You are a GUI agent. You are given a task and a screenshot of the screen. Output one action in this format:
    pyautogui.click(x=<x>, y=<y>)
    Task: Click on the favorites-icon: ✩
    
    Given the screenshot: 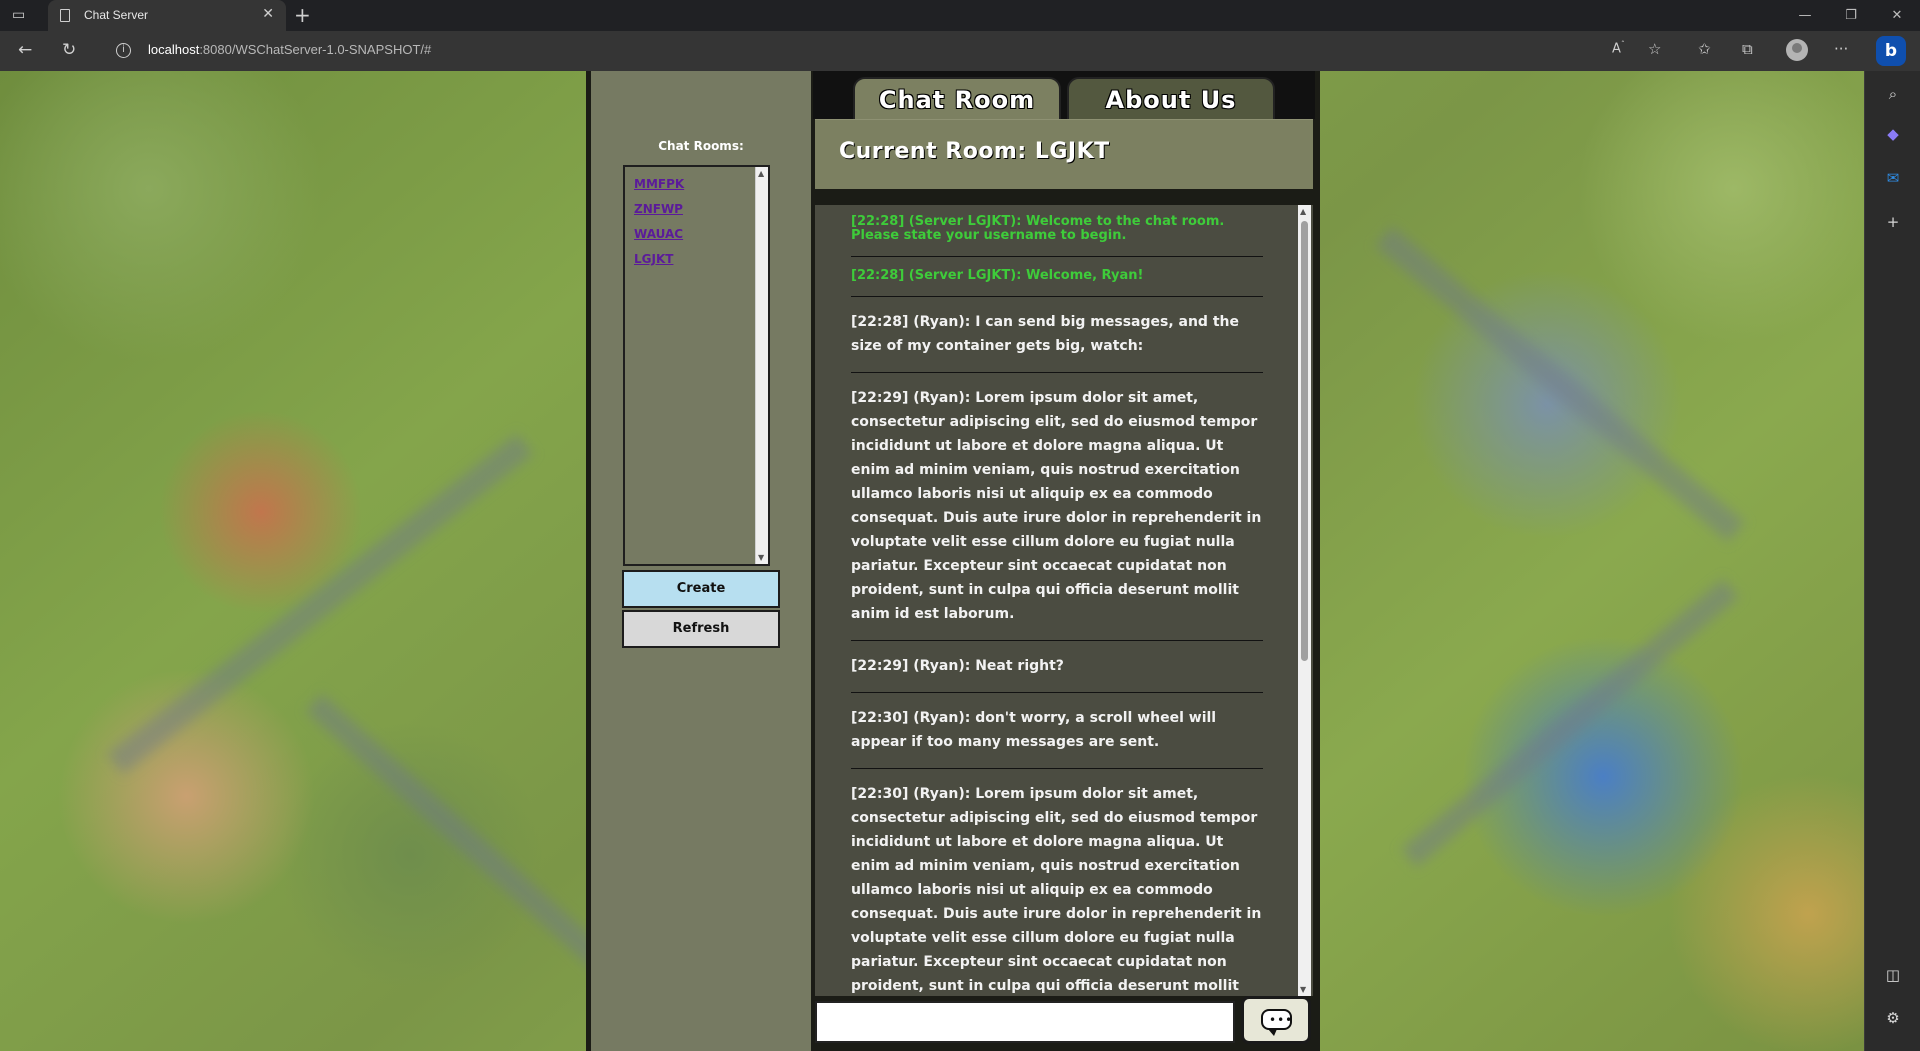 What is the action you would take?
    pyautogui.click(x=1704, y=49)
    